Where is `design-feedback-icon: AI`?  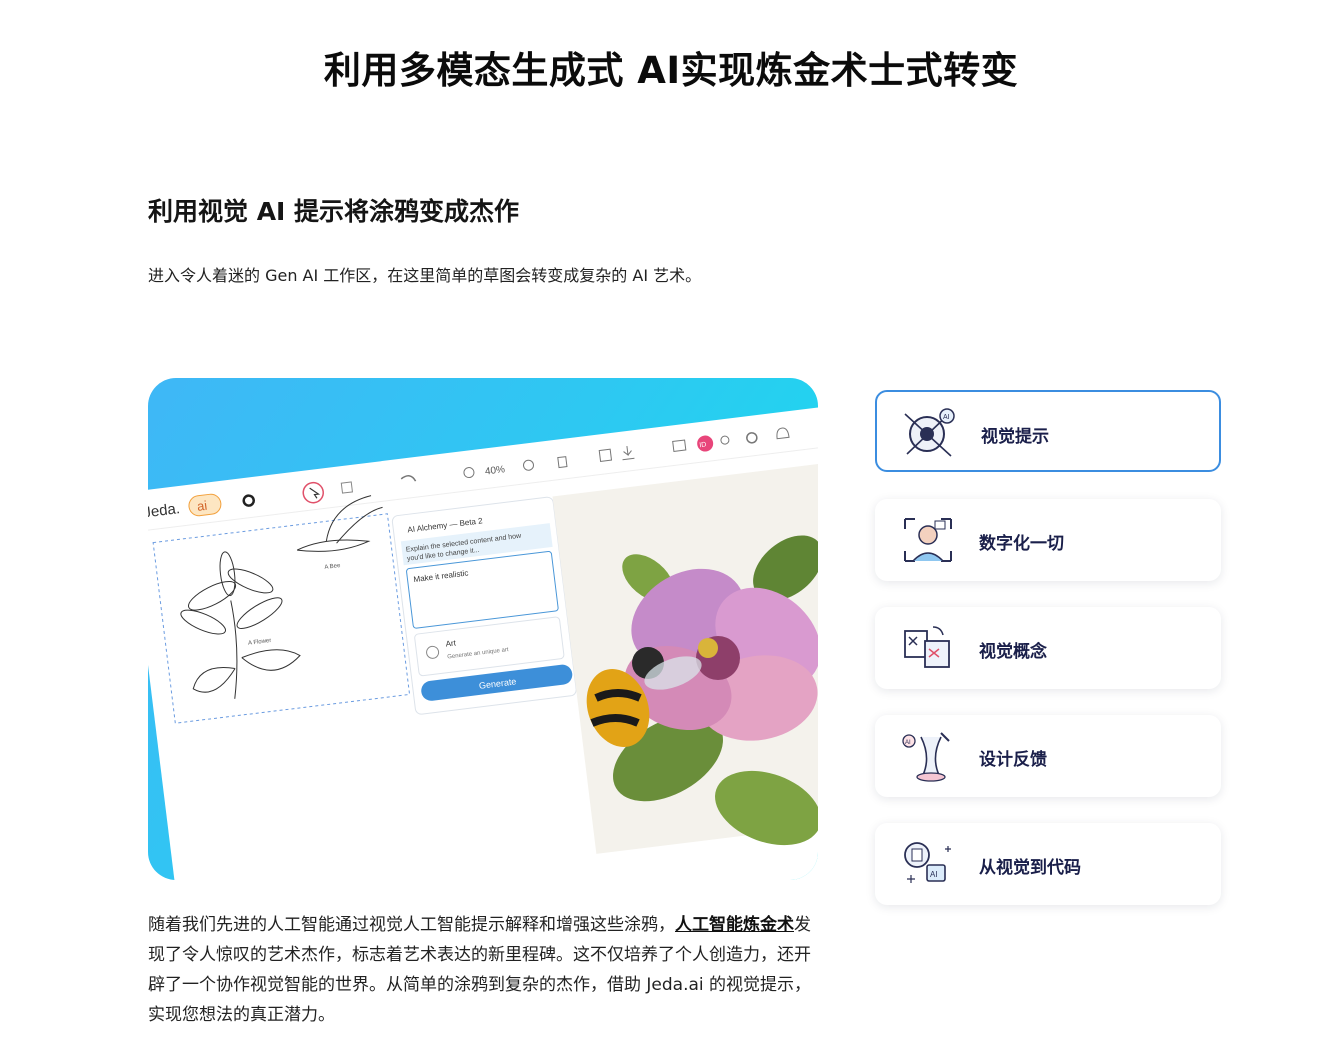 design-feedback-icon: AI is located at coordinates (926, 757).